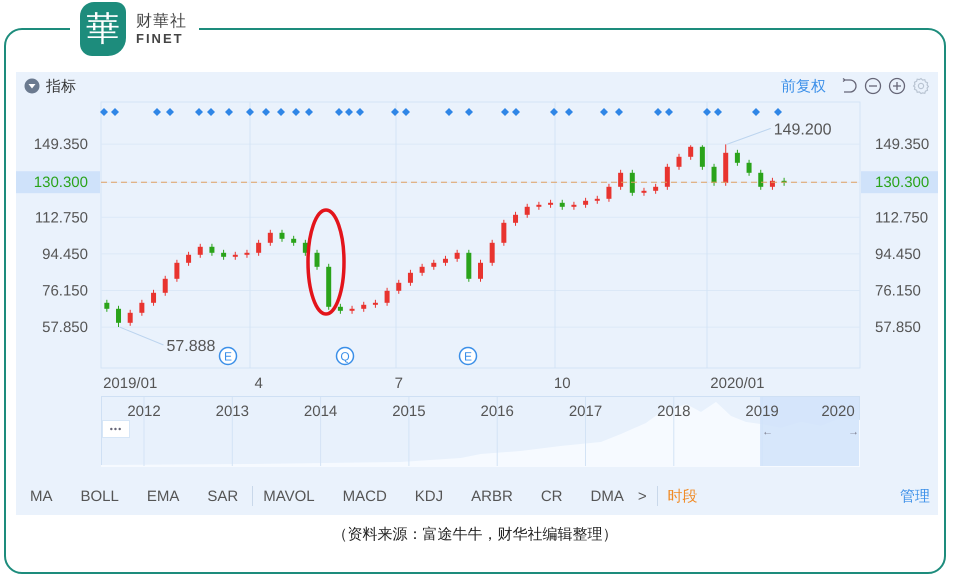  Describe the element at coordinates (562, 383) in the screenshot. I see `x-axis-label: 10` at that location.